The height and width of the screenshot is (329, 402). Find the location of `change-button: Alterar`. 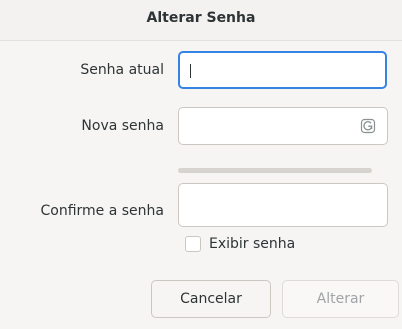

change-button: Alterar is located at coordinates (340, 299).